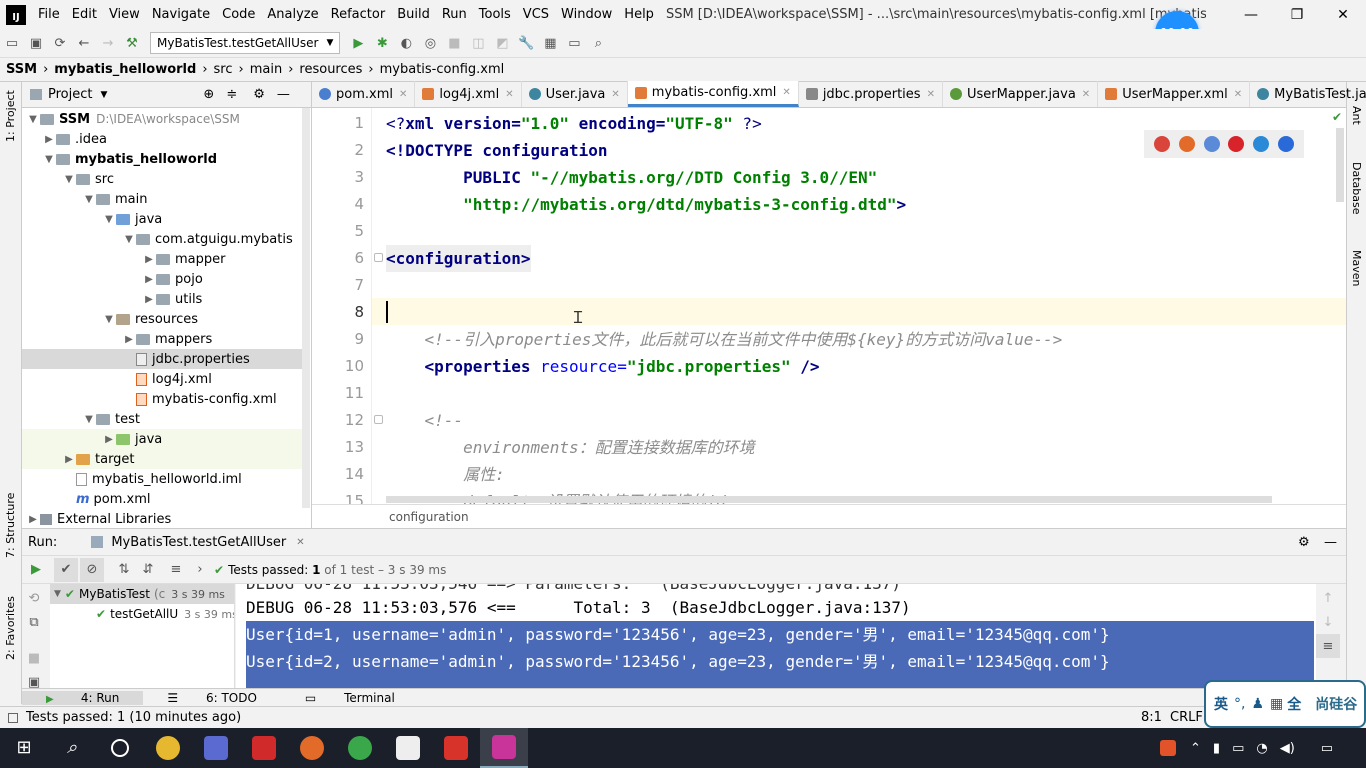  Describe the element at coordinates (1285, 704) in the screenshot. I see `ime-toolbar: 英 °, ♟ ▦ 全 尚硅谷` at that location.